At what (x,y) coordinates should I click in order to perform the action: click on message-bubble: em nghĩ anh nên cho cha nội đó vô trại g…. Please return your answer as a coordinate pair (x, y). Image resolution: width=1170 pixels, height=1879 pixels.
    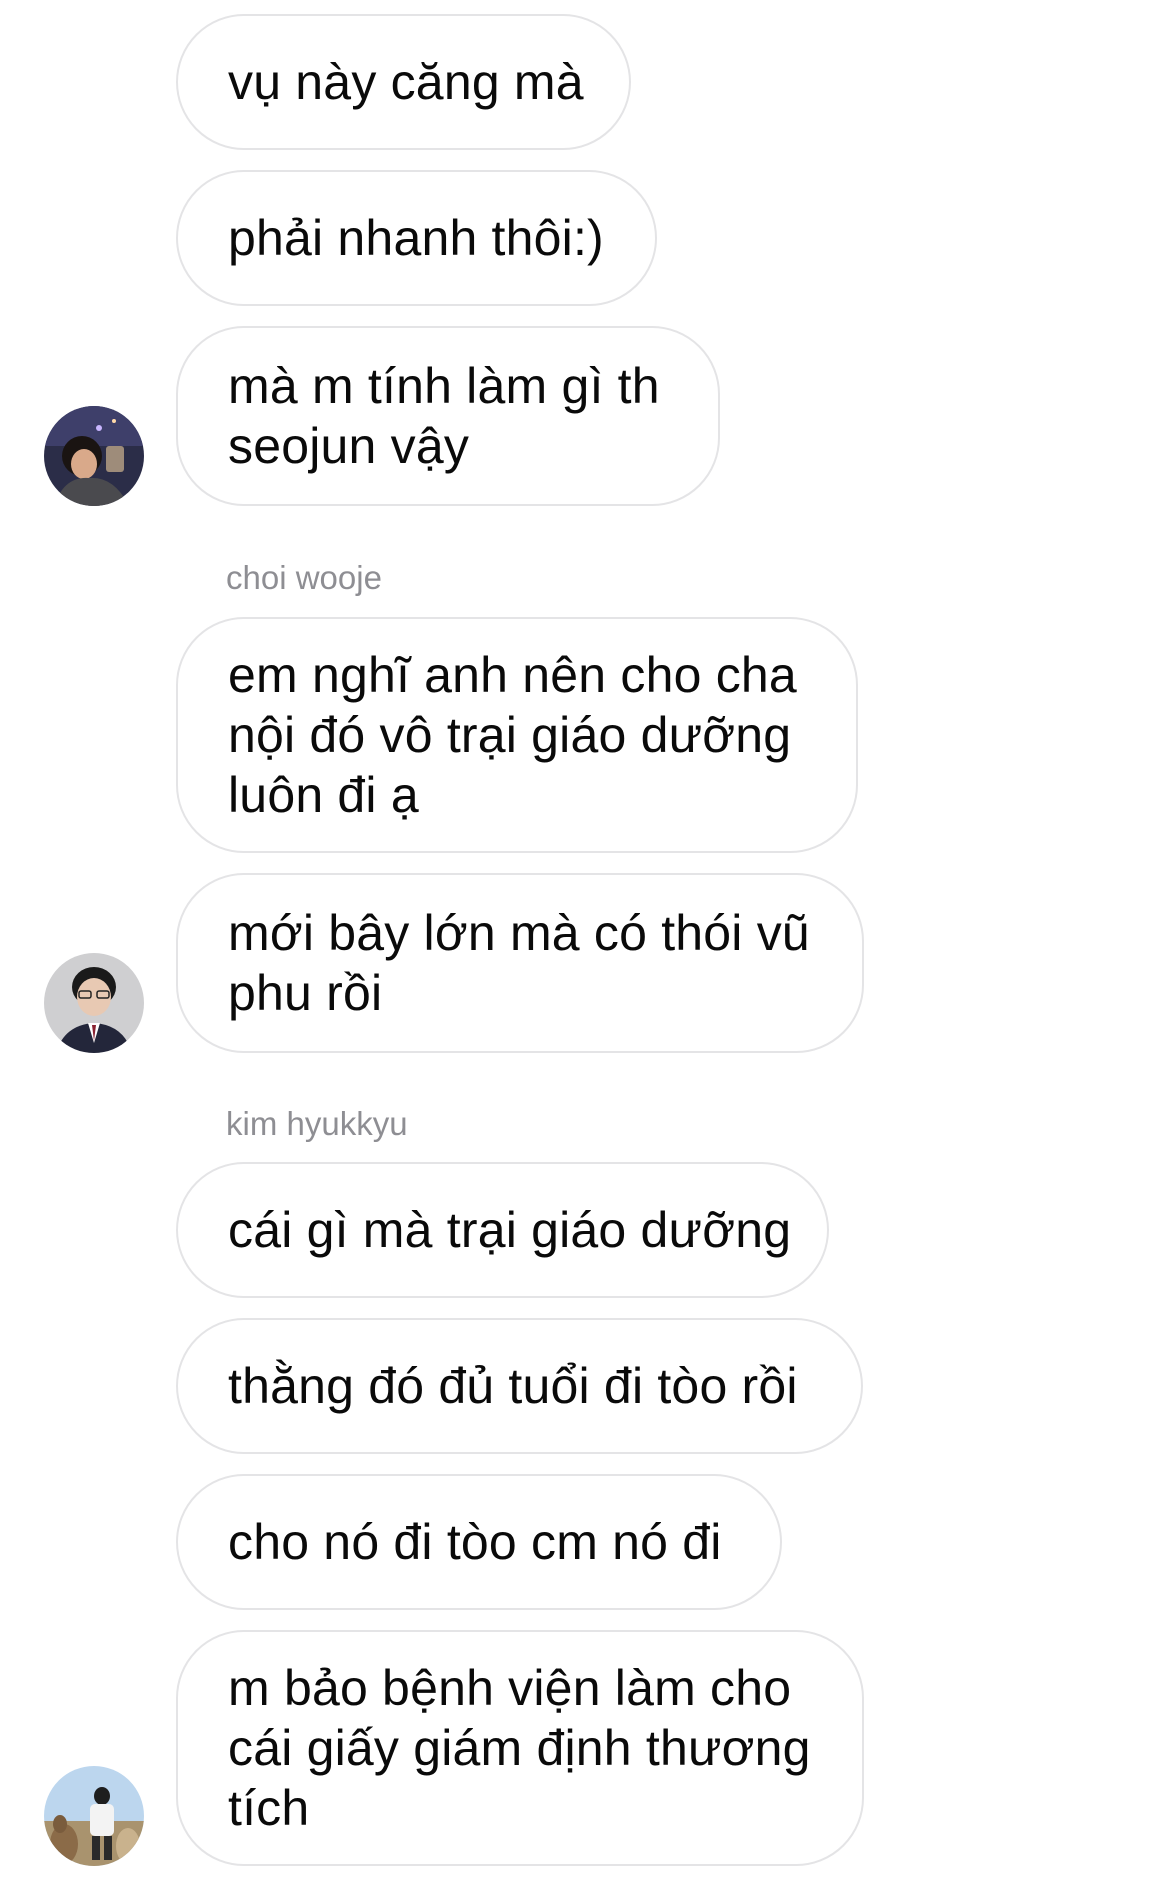
    Looking at the image, I should click on (517, 735).